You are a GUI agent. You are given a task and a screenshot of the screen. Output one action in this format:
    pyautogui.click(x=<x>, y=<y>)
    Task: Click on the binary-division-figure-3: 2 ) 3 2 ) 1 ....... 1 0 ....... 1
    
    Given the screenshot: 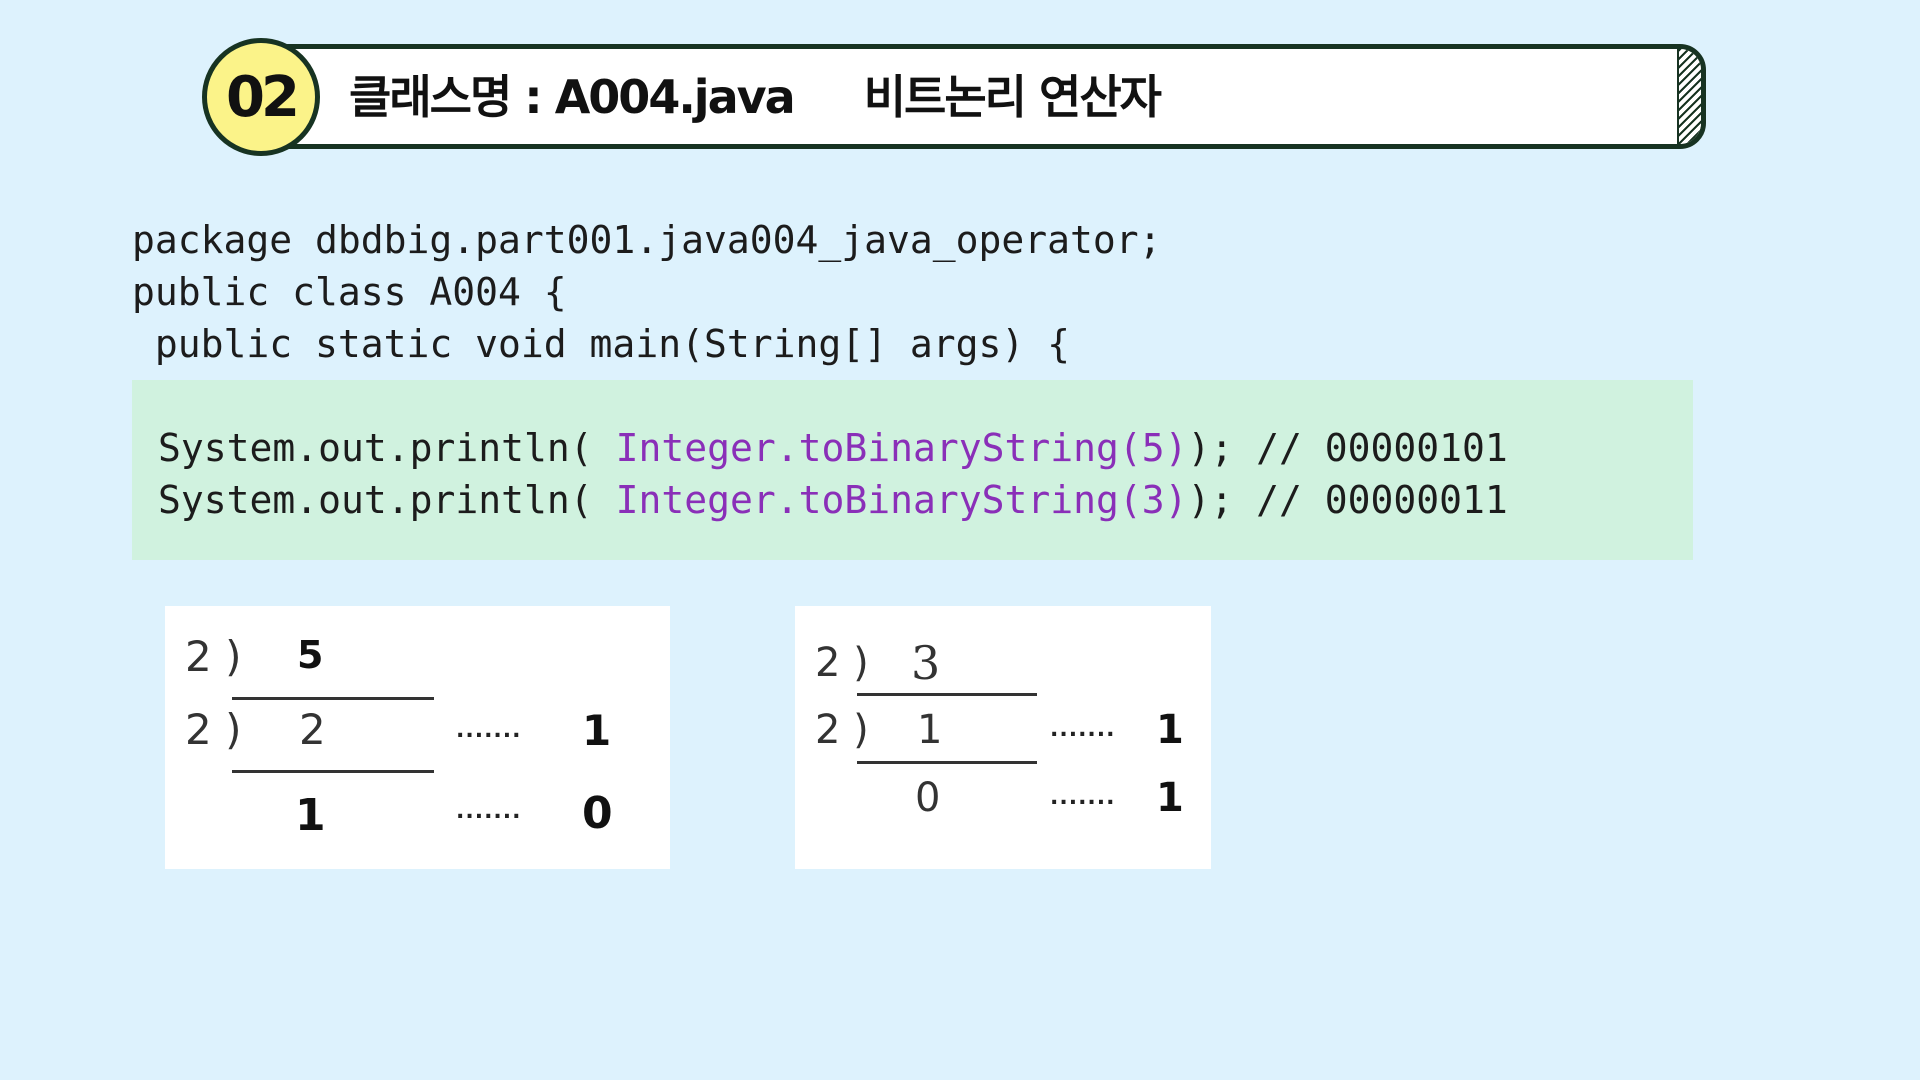 What is the action you would take?
    pyautogui.click(x=1003, y=737)
    